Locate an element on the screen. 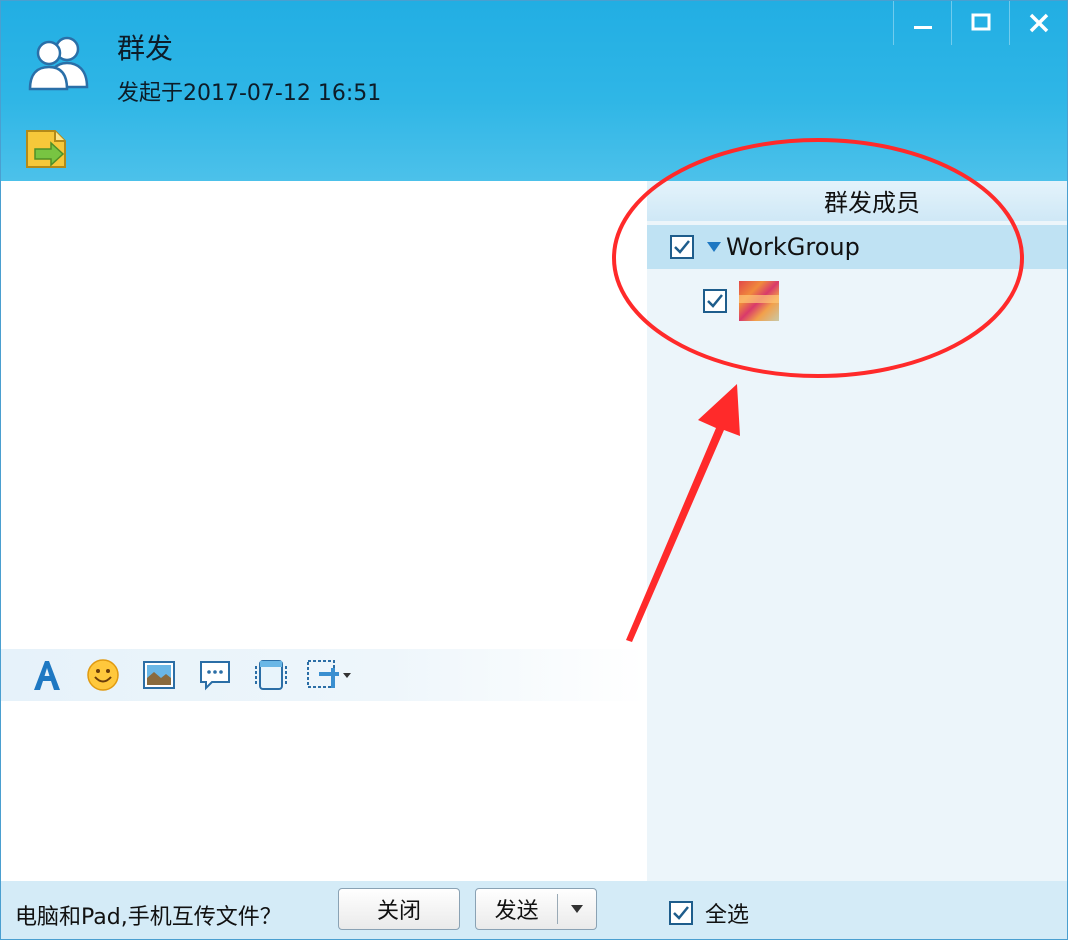  member-checkbox is located at coordinates (715, 301).